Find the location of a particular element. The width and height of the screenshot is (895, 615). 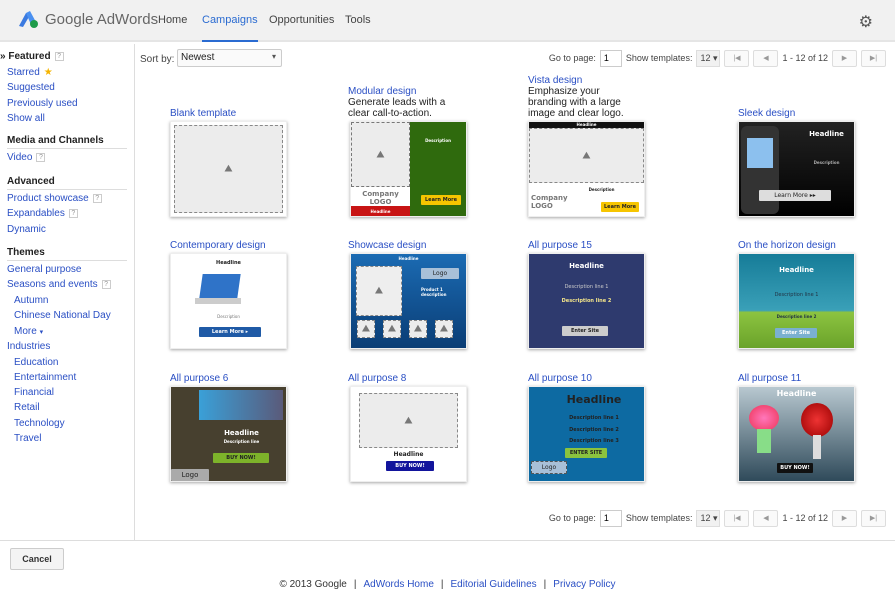

template-thumbnail: Headline Description Learn More ▸ is located at coordinates (228, 301).